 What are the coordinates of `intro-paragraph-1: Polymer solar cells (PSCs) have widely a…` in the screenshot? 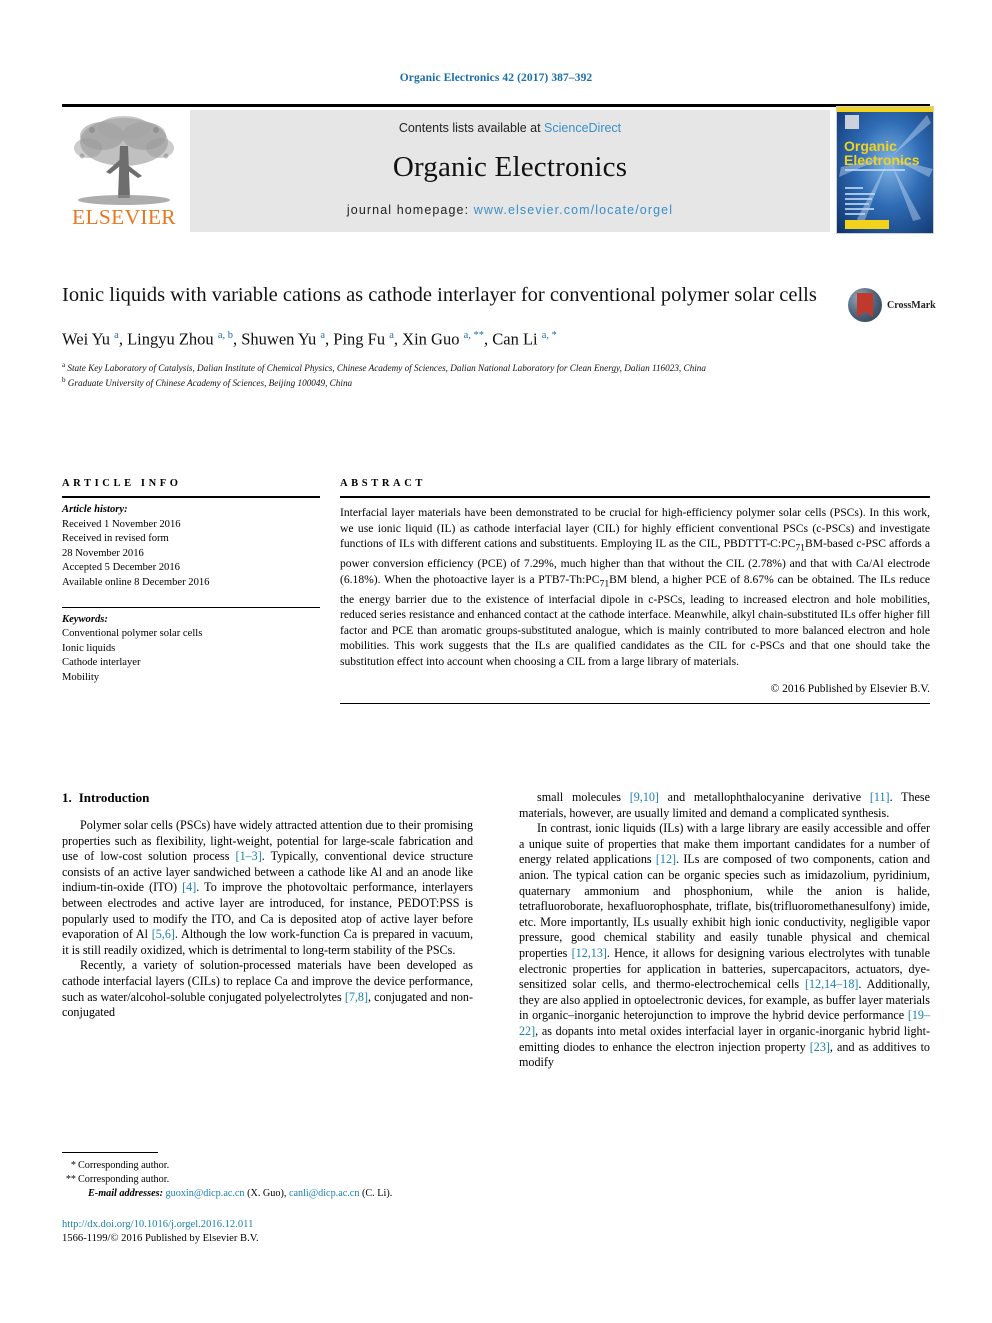 It's located at (267, 887).